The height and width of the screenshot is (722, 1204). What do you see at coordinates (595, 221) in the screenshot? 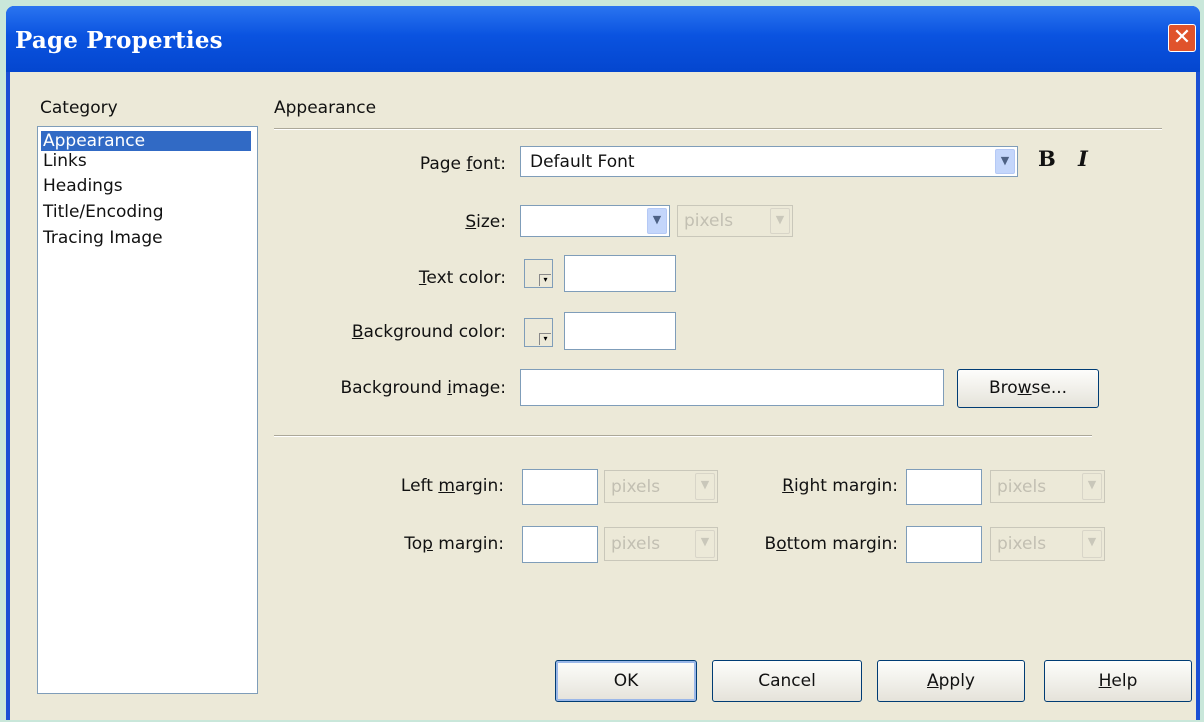
I see `size-select: ▼` at bounding box center [595, 221].